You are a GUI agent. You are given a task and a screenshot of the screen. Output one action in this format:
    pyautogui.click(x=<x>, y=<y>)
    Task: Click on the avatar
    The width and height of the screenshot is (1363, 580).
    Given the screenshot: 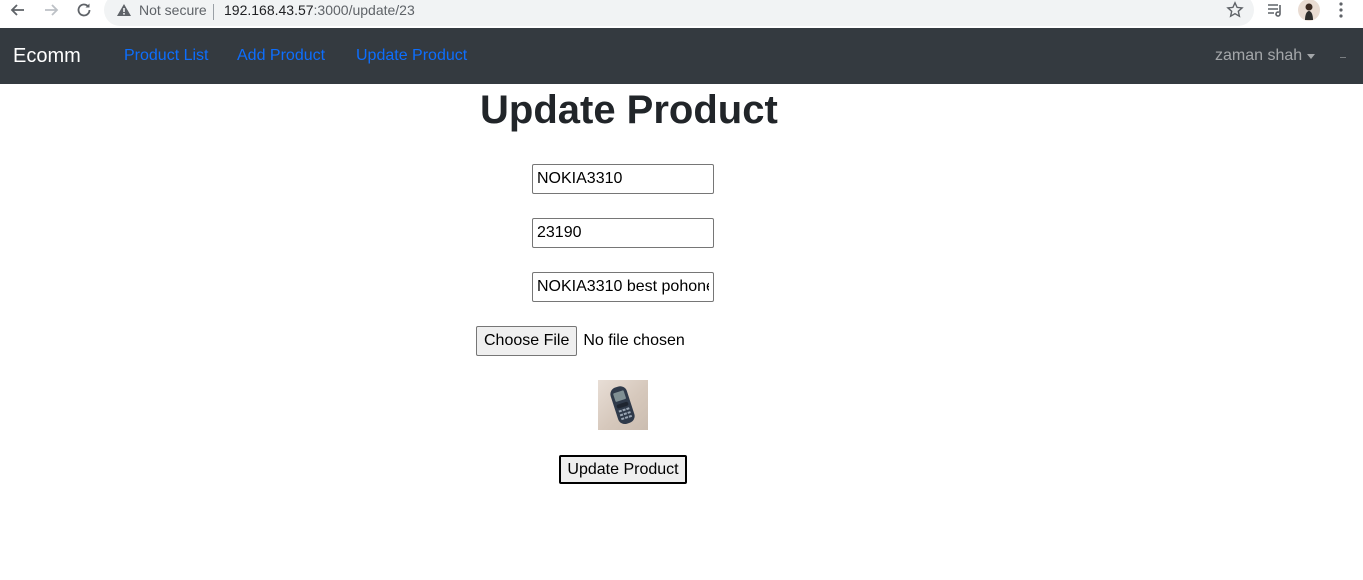 What is the action you would take?
    pyautogui.click(x=1309, y=10)
    